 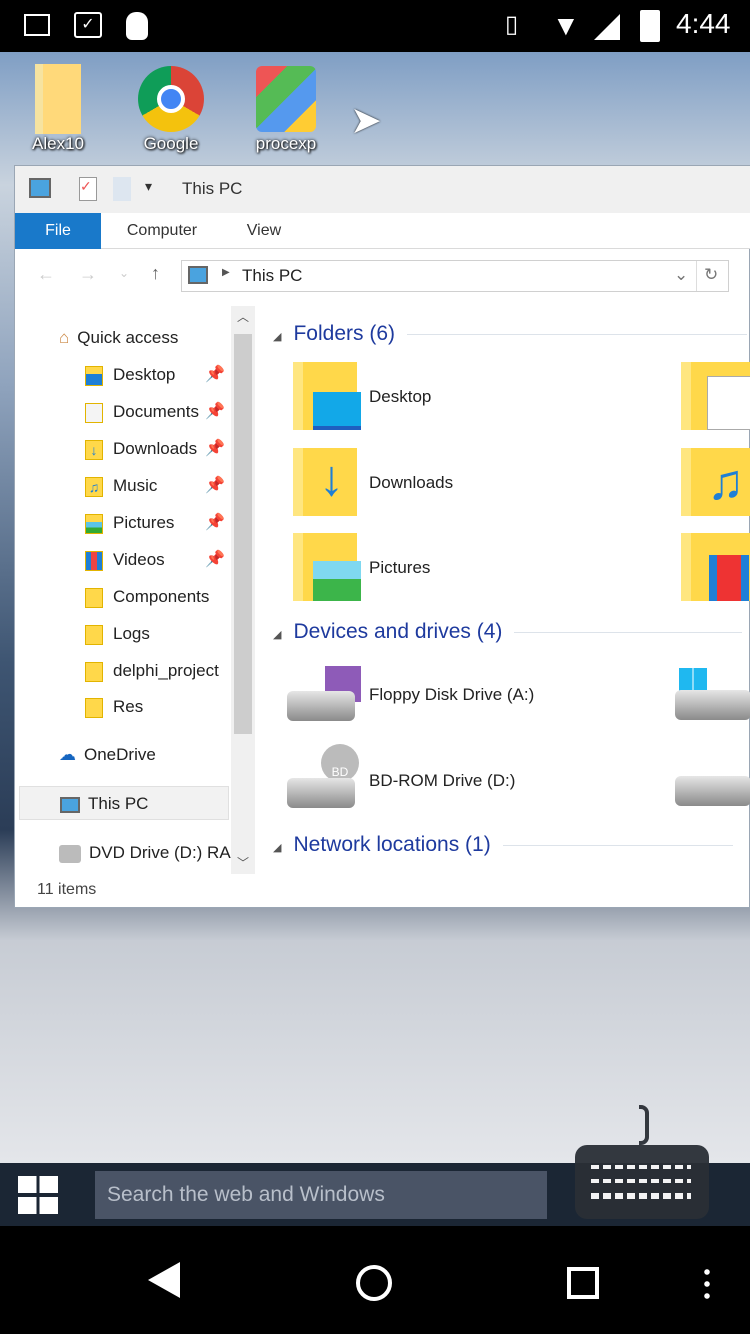 What do you see at coordinates (161, 596) in the screenshot?
I see `nav-label: Components` at bounding box center [161, 596].